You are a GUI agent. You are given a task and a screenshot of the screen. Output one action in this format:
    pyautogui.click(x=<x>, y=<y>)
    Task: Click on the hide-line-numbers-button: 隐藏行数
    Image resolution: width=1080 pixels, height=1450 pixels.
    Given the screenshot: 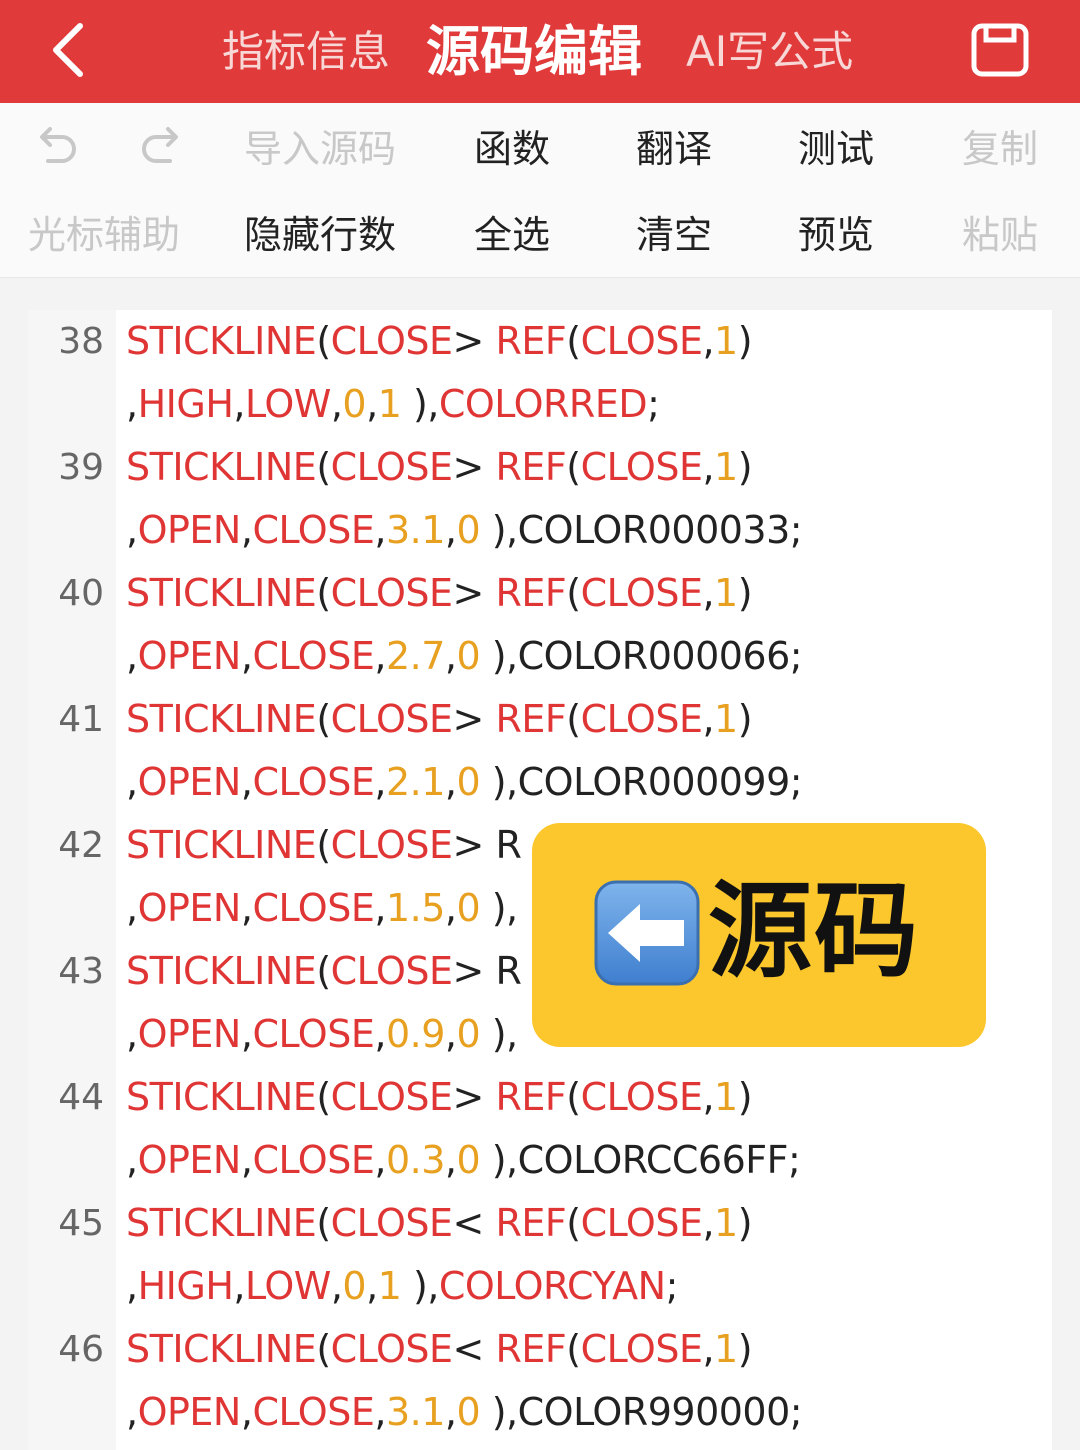 What is the action you would take?
    pyautogui.click(x=320, y=235)
    